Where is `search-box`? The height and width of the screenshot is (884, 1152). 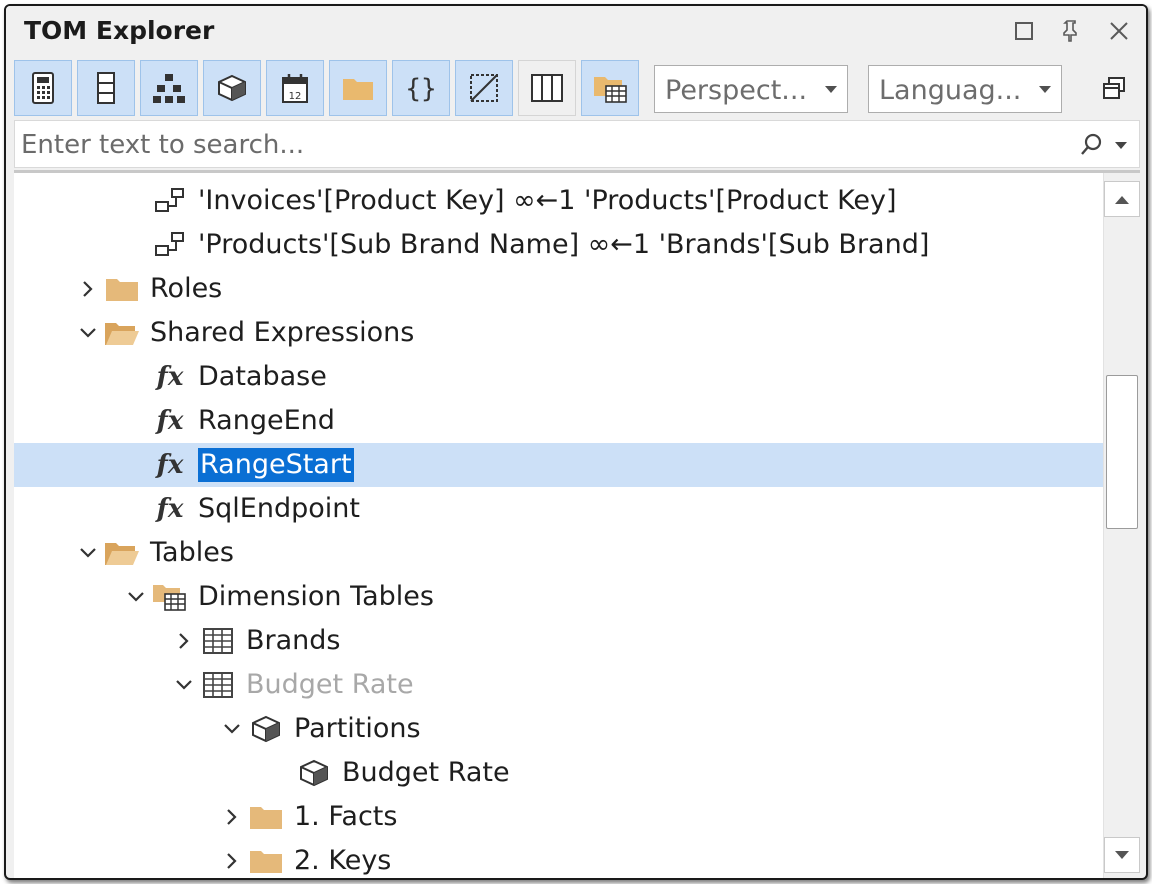 search-box is located at coordinates (577, 144).